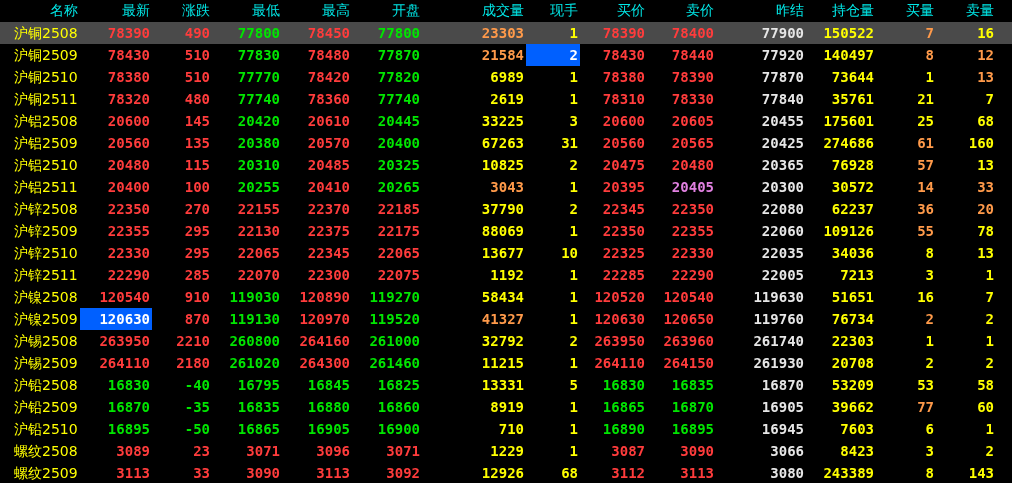 This screenshot has height=483, width=1012. I want to click on table-cell: 20, so click(985, 209).